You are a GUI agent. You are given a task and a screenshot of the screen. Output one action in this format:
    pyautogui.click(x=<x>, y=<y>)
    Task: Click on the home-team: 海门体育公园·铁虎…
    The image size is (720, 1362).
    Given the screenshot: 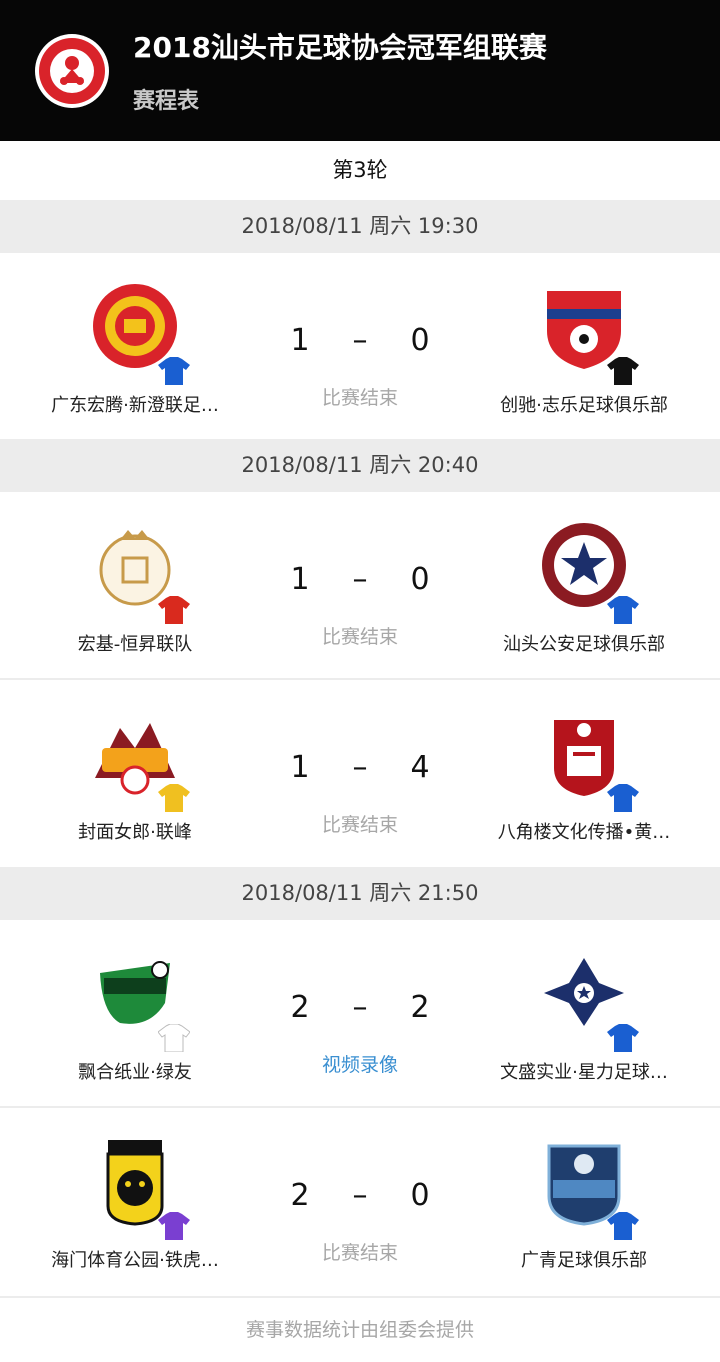 What is the action you would take?
    pyautogui.click(x=135, y=1204)
    